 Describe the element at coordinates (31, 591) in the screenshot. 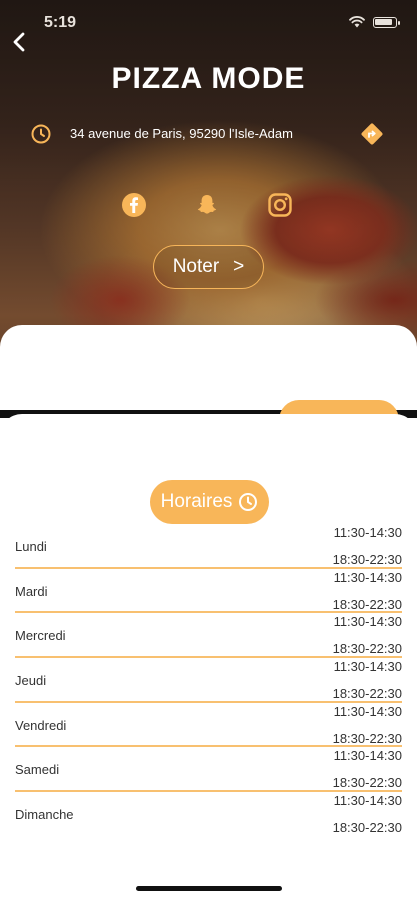

I see `day-name: Mardi` at that location.